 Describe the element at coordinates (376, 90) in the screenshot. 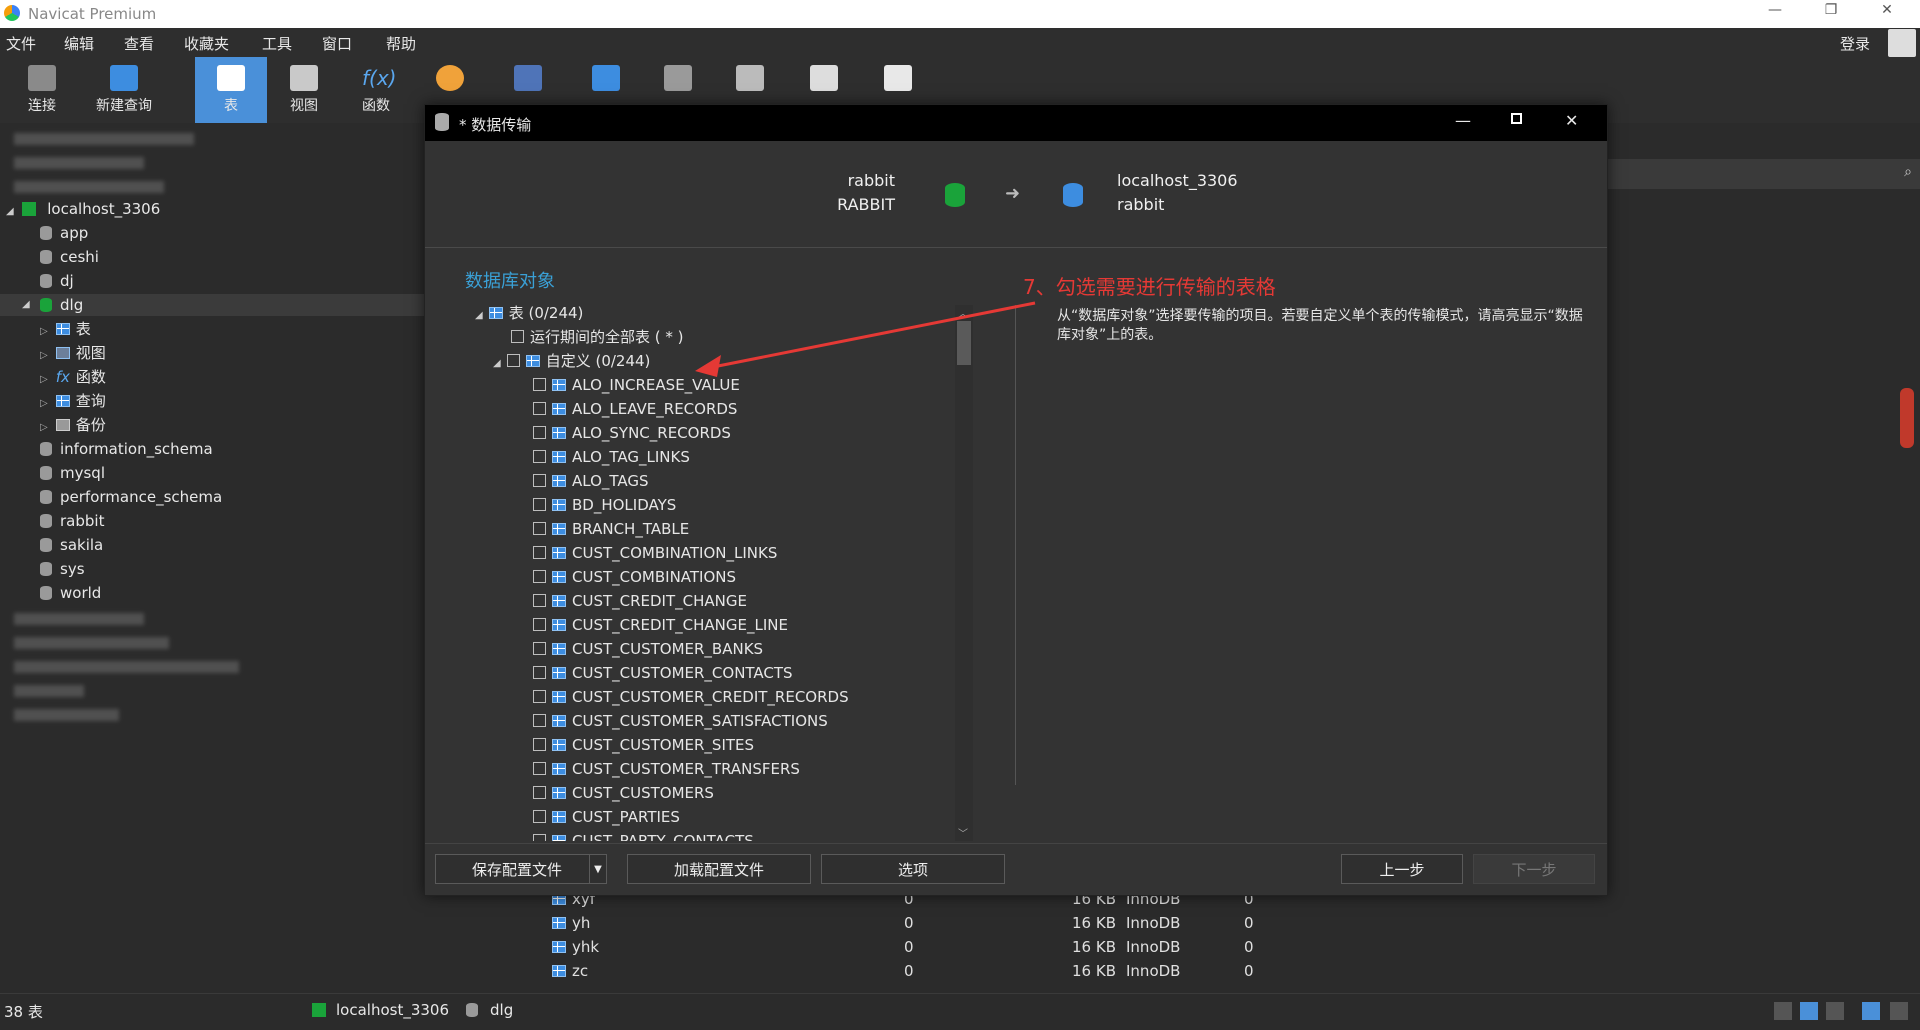

I see `function-button: f(x) 函数` at that location.